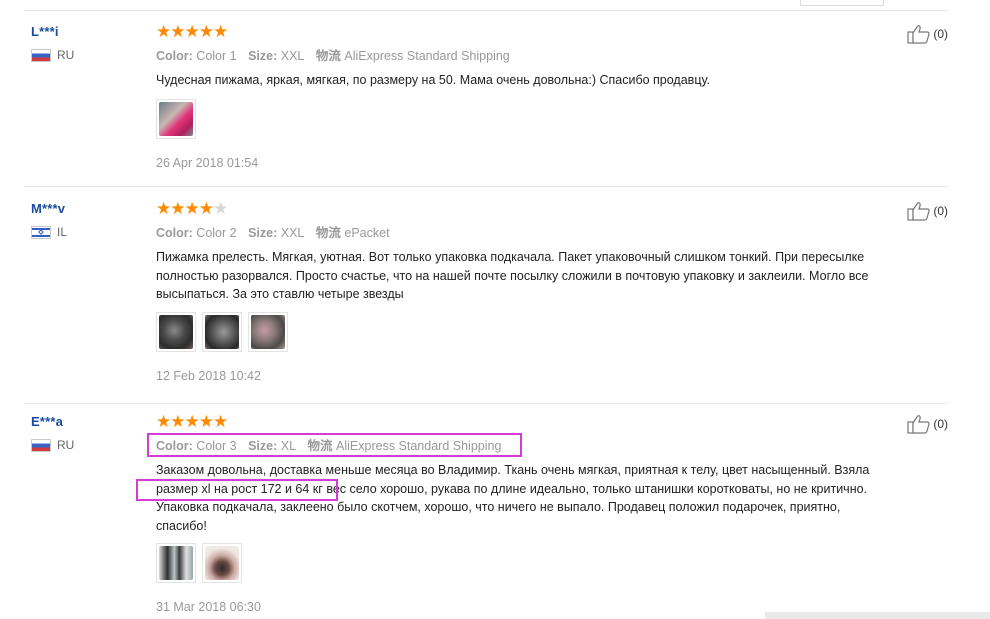  Describe the element at coordinates (47, 421) in the screenshot. I see `reviewer-name: E***a` at that location.